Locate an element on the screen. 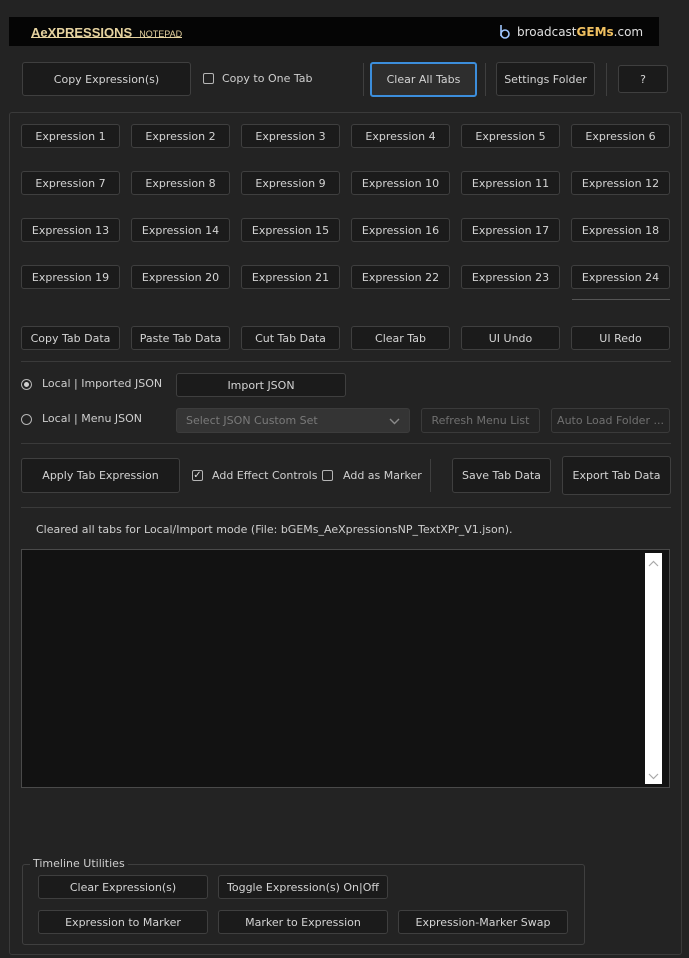 This screenshot has height=958, width=689. add-as-marker-checkbox is located at coordinates (327, 475).